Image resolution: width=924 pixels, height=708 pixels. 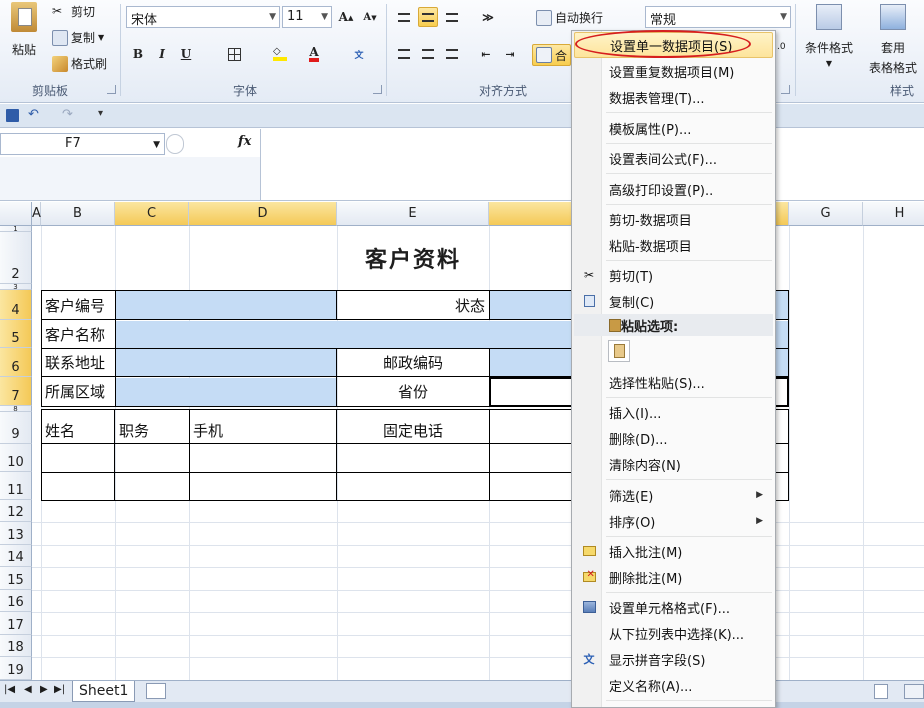 What do you see at coordinates (785, 89) in the screenshot?
I see `number-launcher` at bounding box center [785, 89].